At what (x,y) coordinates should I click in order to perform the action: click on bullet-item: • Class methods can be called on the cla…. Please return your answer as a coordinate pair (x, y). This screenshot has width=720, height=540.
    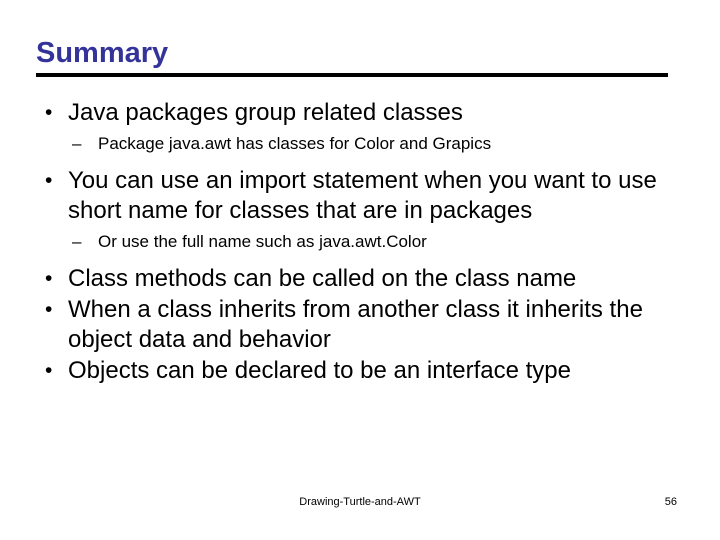
    Looking at the image, I should click on (360, 279).